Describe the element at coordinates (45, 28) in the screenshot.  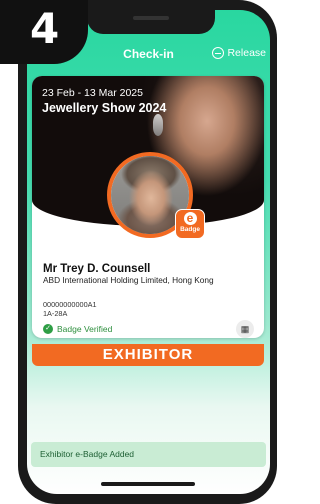
I see `step-number: 4` at that location.